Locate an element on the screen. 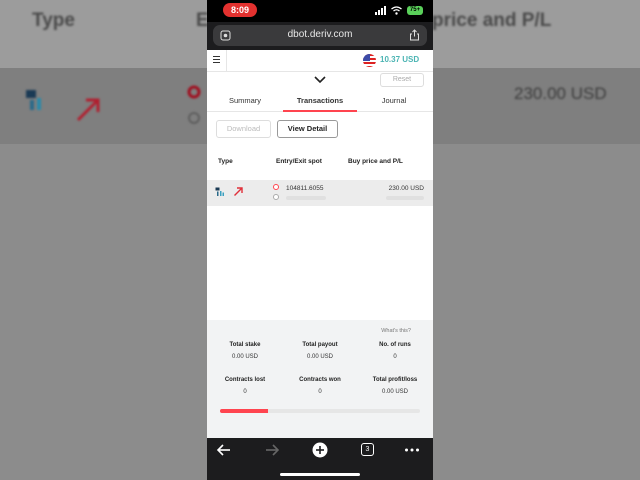 This screenshot has width=640, height=480. bg-contract-type-icon is located at coordinates (33, 100).